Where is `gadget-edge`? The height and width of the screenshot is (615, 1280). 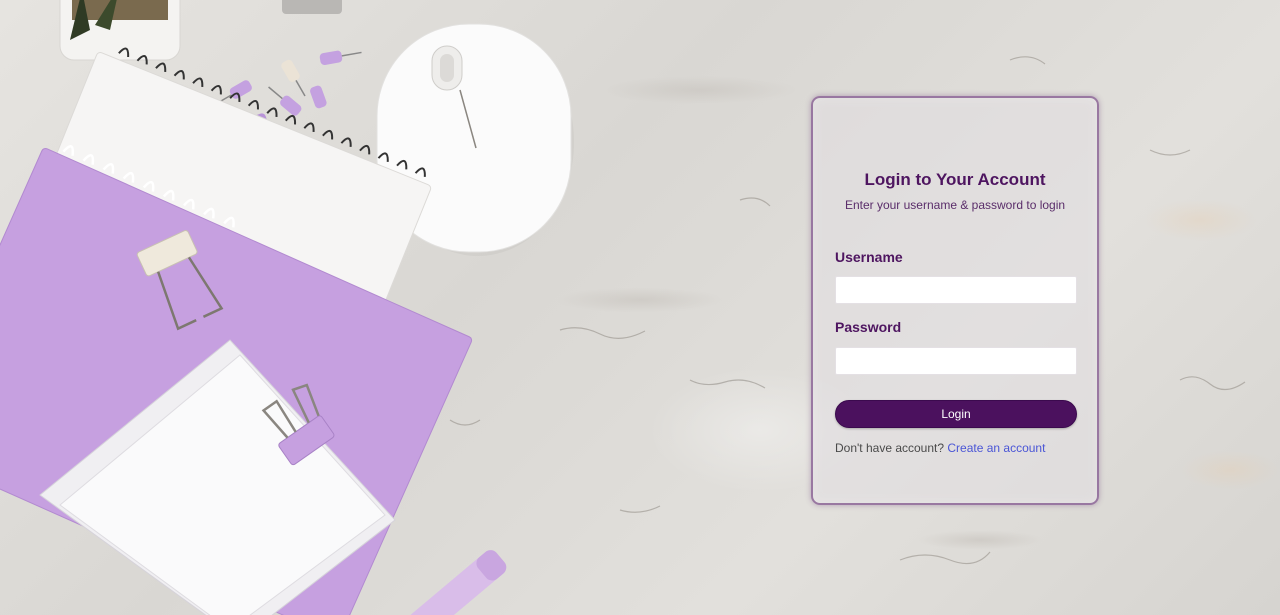 gadget-edge is located at coordinates (312, 7).